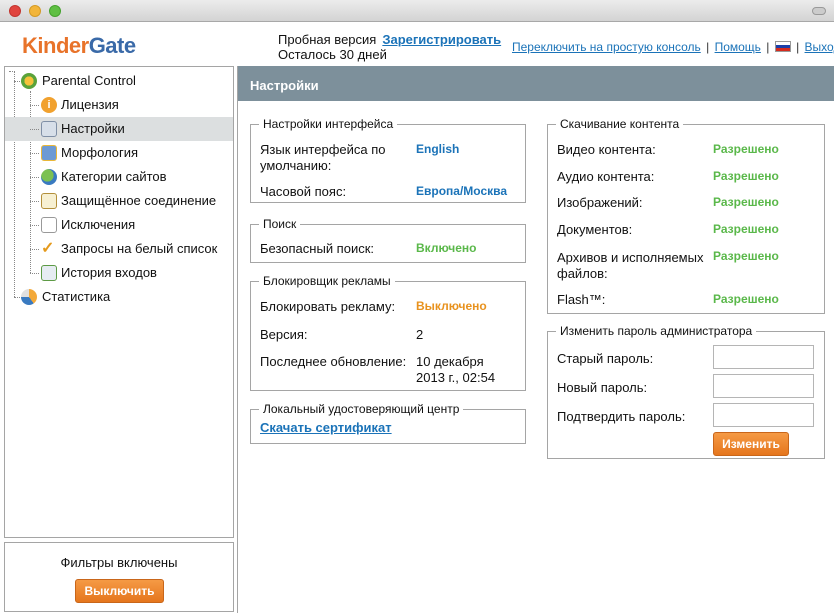  I want to click on confirm-password-label: Подтвердить пароль:, so click(621, 416).